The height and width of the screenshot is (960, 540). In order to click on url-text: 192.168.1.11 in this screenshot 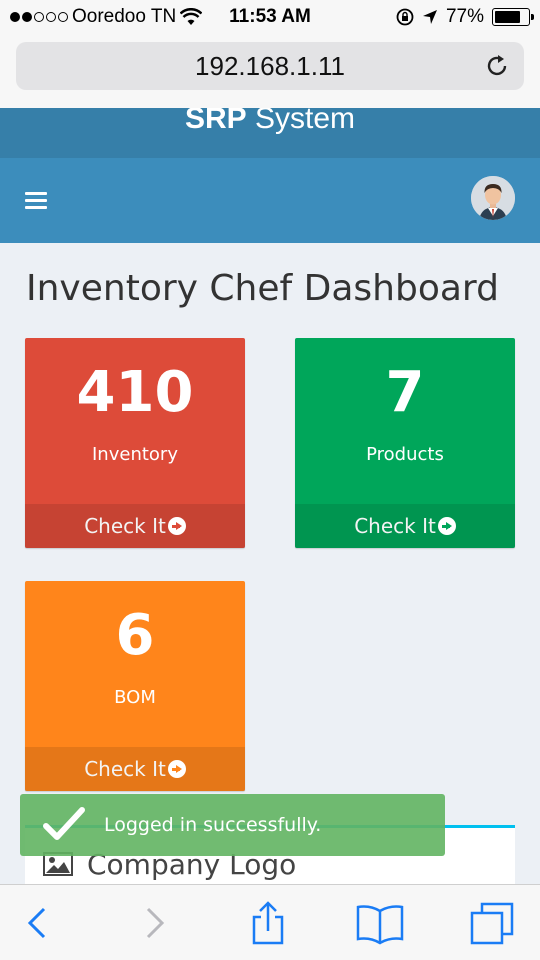, I will do `click(270, 66)`.